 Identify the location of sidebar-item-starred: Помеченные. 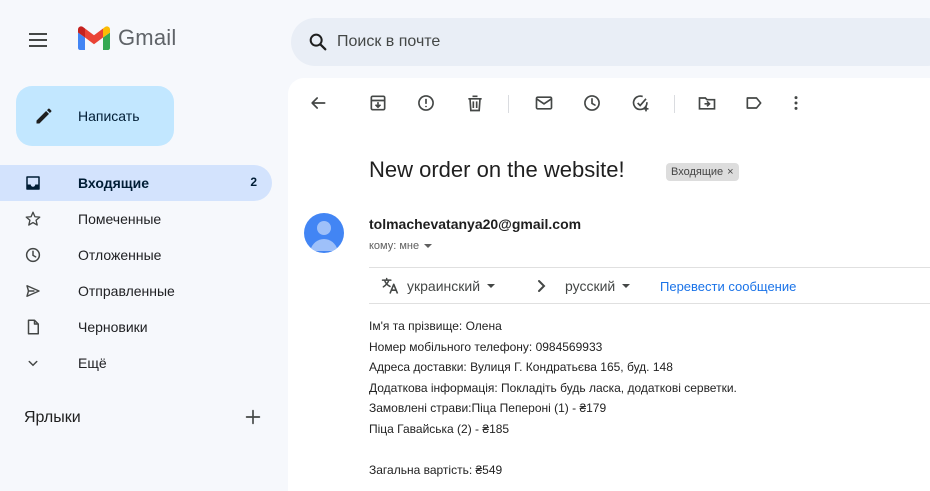
(136, 219).